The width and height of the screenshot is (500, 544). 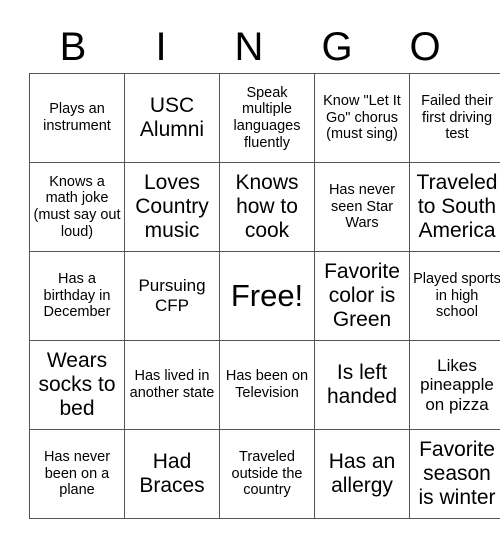 What do you see at coordinates (362, 207) in the screenshot?
I see `bingo-cell: Has never seen Star Wars` at bounding box center [362, 207].